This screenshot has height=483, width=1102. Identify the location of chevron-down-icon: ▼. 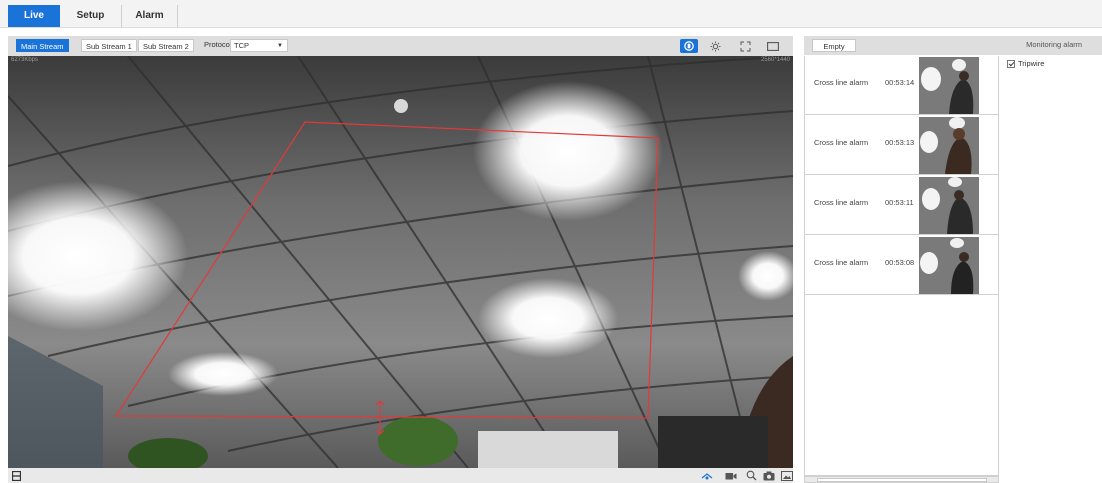
(280, 46).